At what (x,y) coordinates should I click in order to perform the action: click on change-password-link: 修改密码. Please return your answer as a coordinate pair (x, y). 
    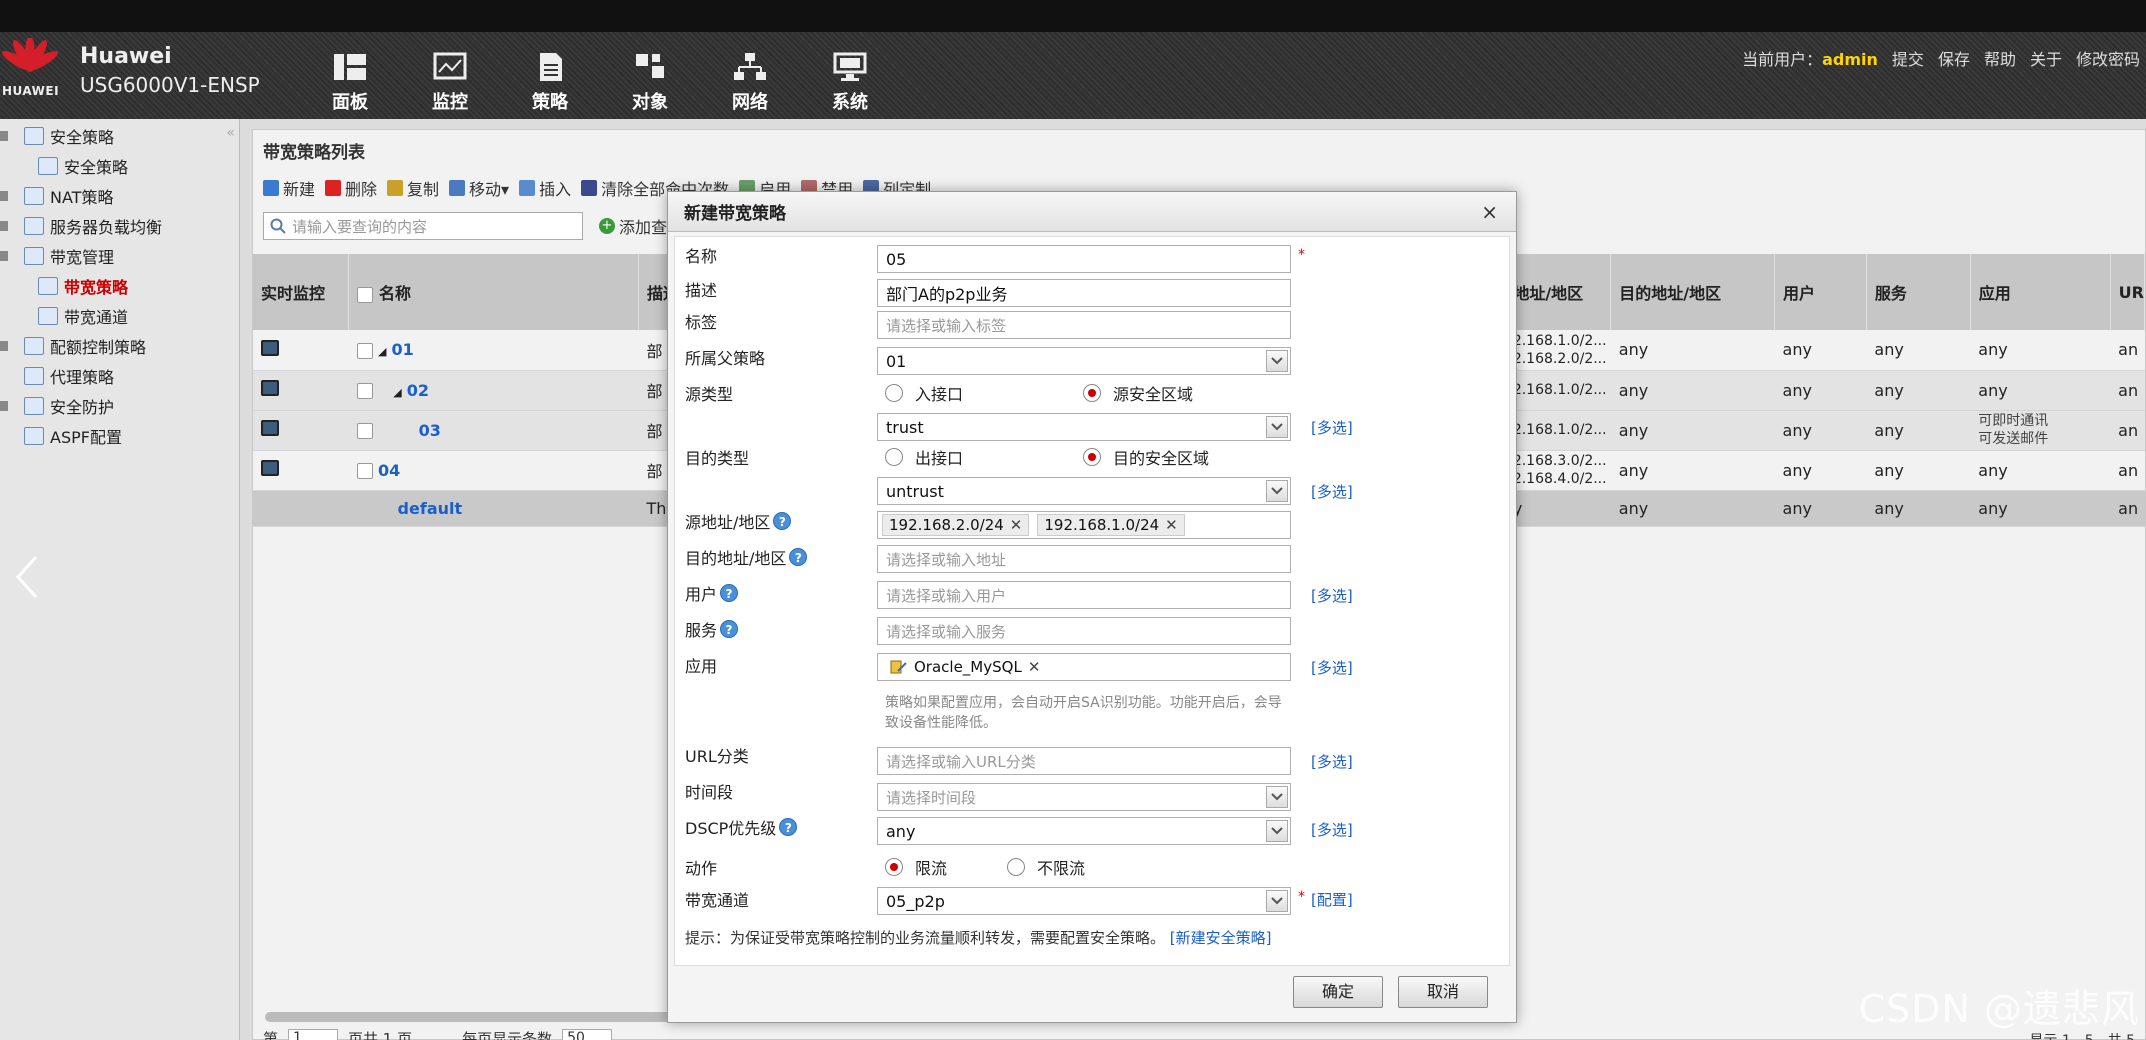
    Looking at the image, I should click on (2108, 58).